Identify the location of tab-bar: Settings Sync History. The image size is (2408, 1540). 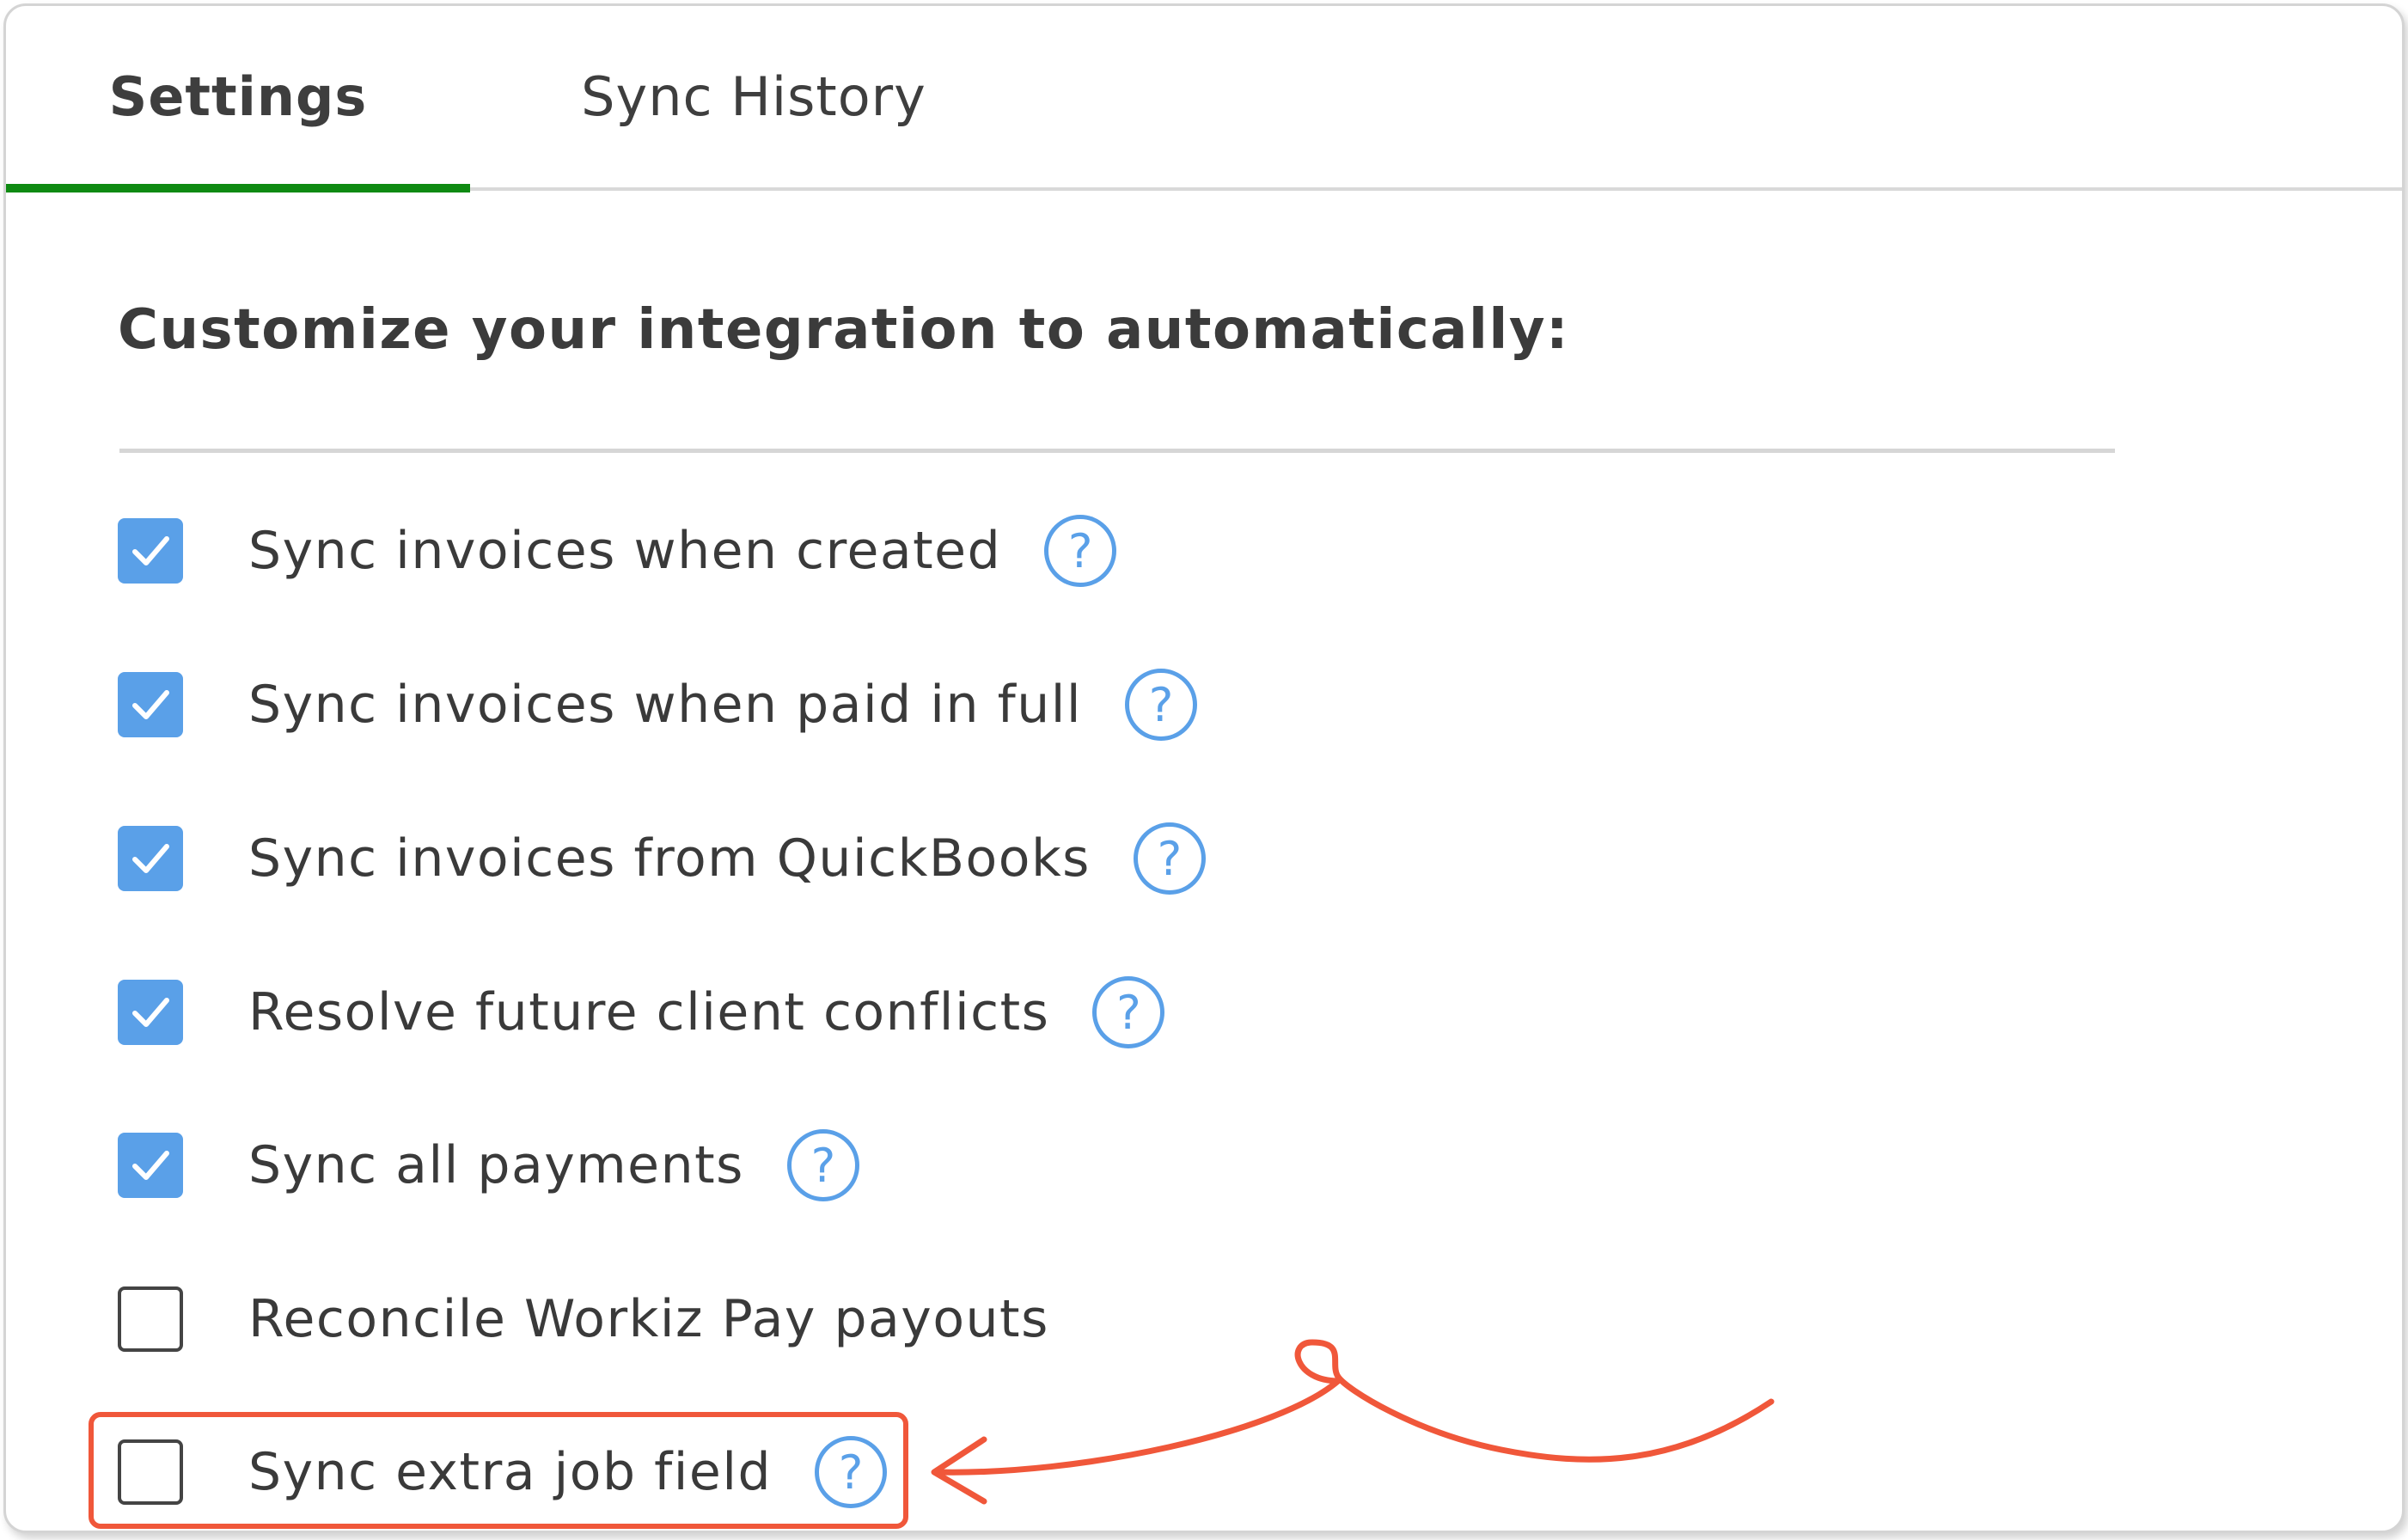
(1204, 99).